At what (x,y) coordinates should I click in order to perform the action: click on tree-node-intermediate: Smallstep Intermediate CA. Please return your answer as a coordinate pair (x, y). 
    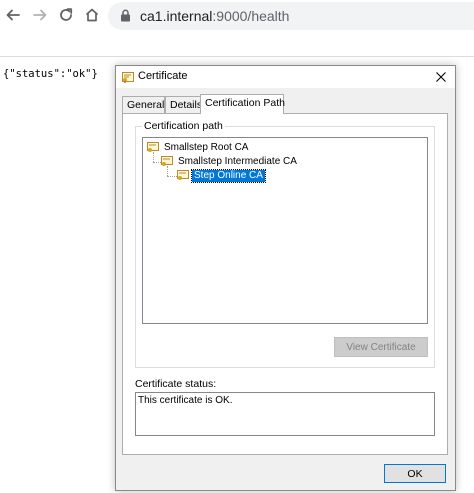
    Looking at the image, I should click on (230, 161).